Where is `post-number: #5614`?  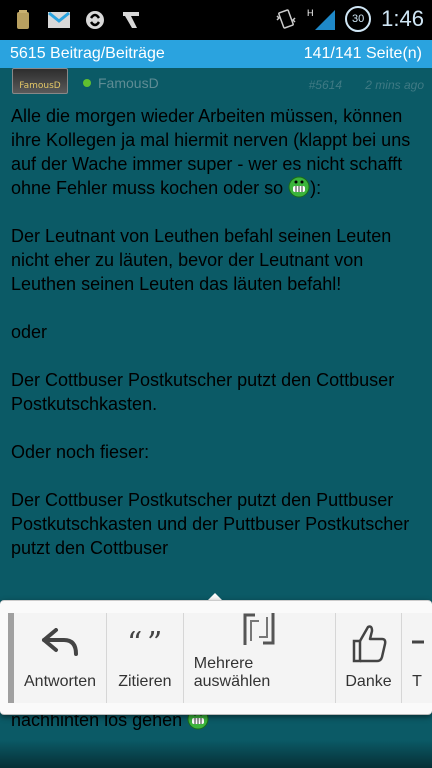
post-number: #5614 is located at coordinates (325, 85).